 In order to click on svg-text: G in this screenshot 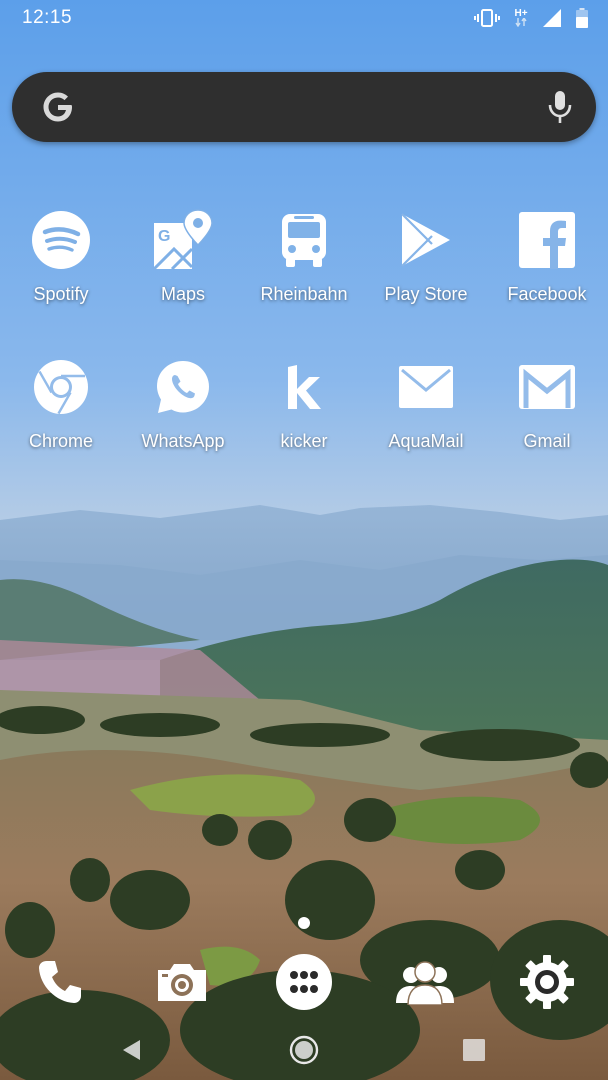, I will do `click(164, 236)`.